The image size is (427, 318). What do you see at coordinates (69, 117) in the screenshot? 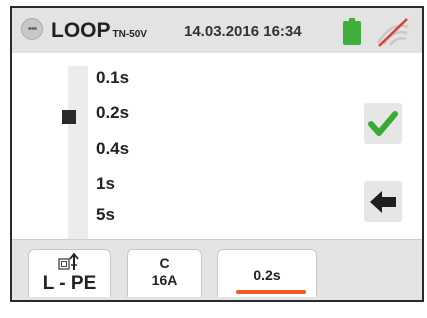
I see `selection-marker` at bounding box center [69, 117].